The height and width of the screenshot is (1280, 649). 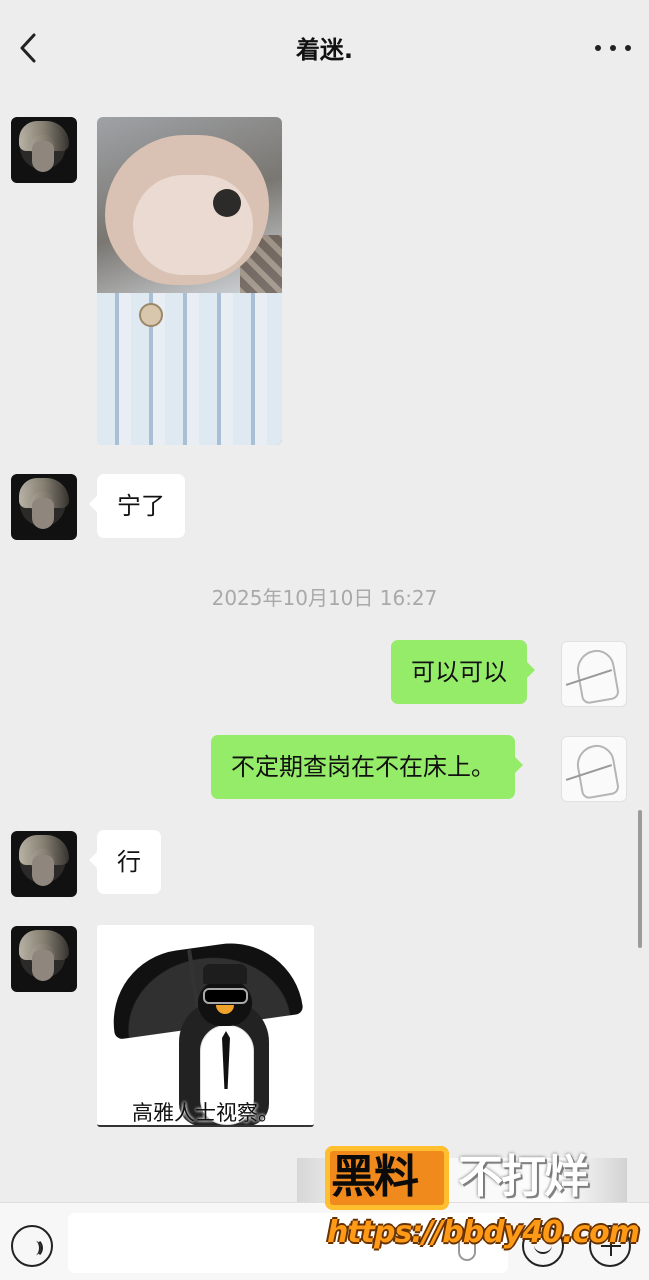 What do you see at coordinates (640, 879) in the screenshot?
I see `chat-scrollbar` at bounding box center [640, 879].